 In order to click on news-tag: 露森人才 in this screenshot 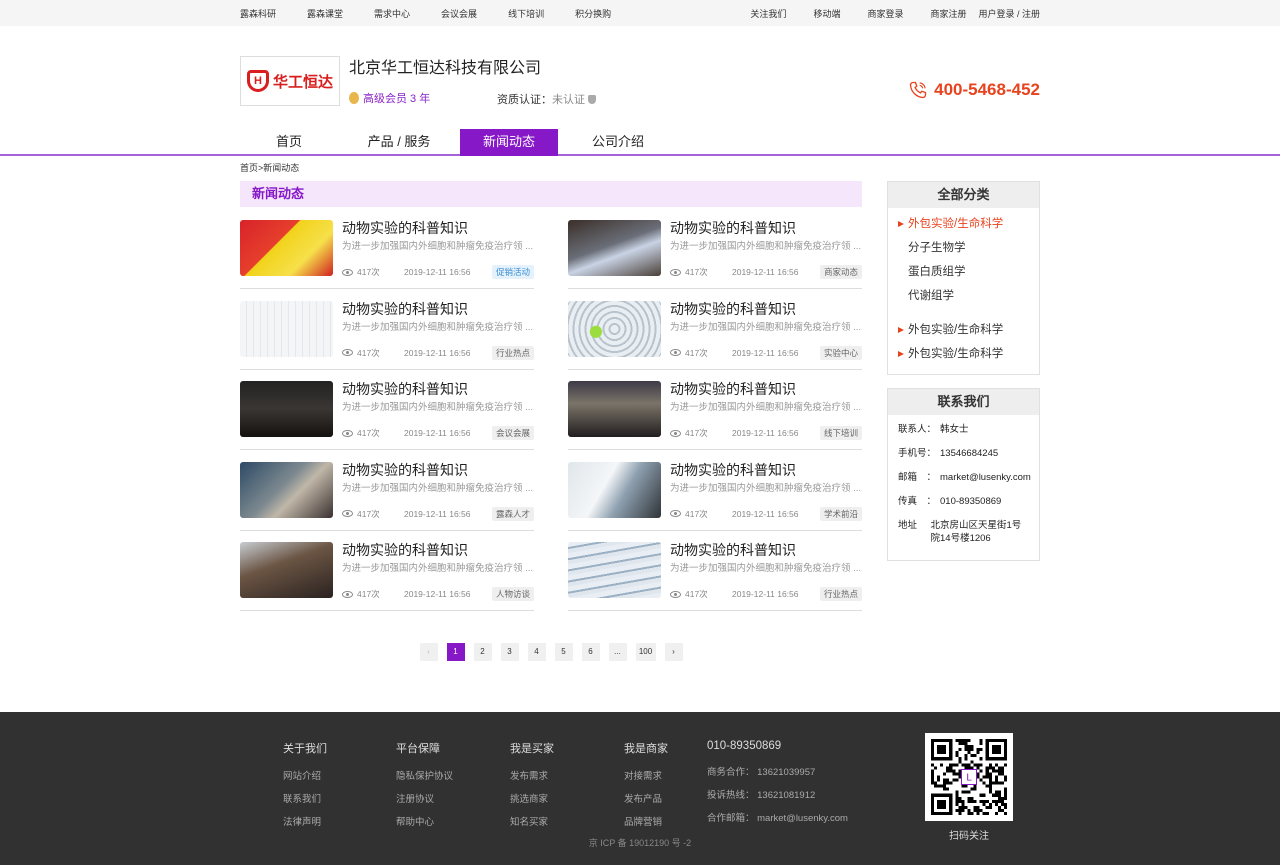, I will do `click(512, 513)`.